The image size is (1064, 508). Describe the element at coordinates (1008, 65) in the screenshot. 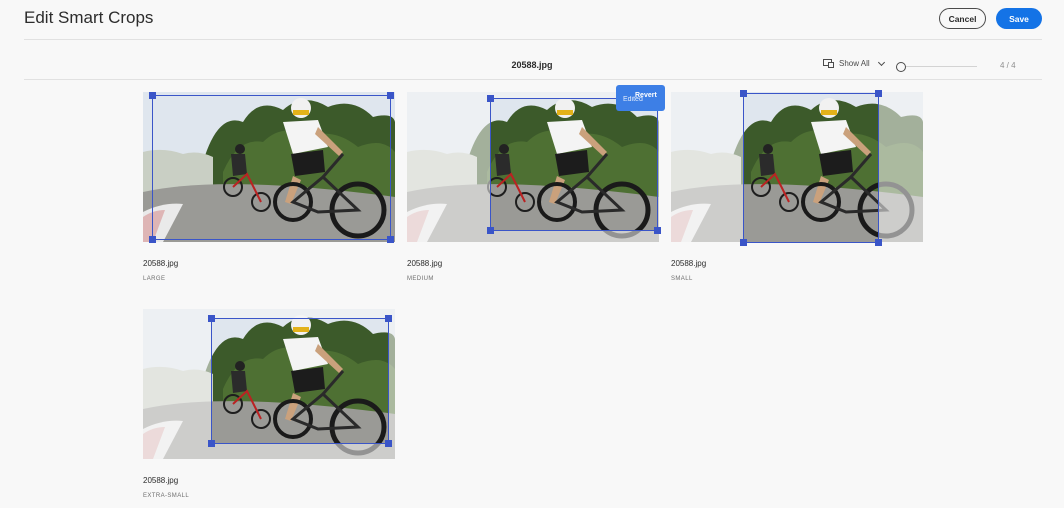

I see `page-count: 4 / 4` at that location.